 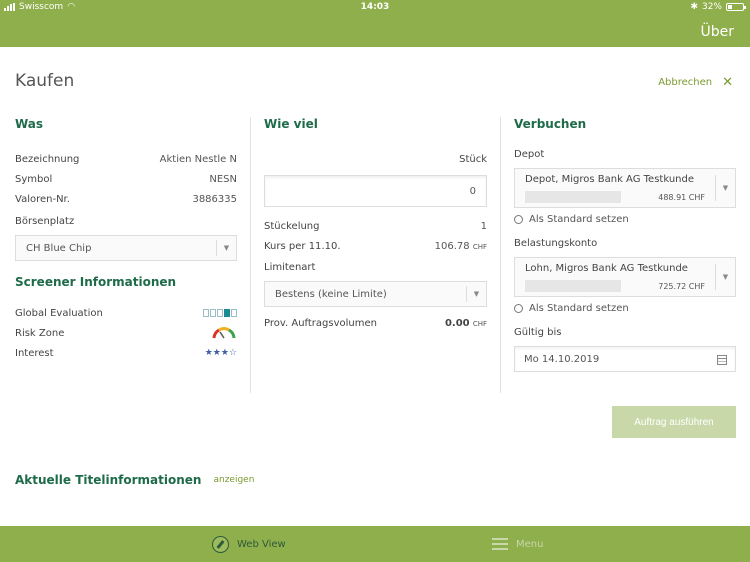 What do you see at coordinates (722, 360) in the screenshot?
I see `calendar-icon` at bounding box center [722, 360].